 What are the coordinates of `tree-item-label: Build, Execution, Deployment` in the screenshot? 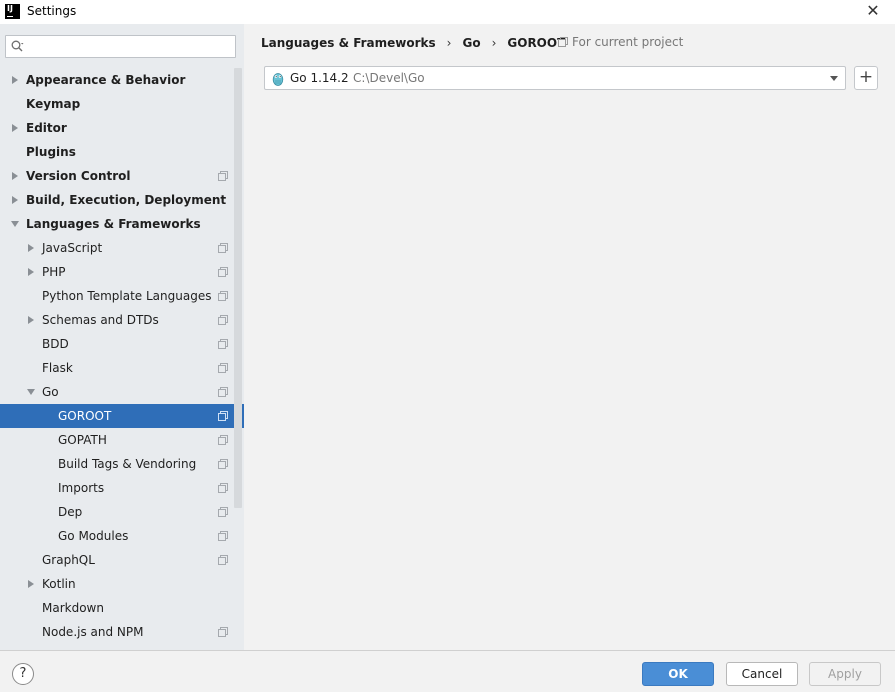 It's located at (126, 200).